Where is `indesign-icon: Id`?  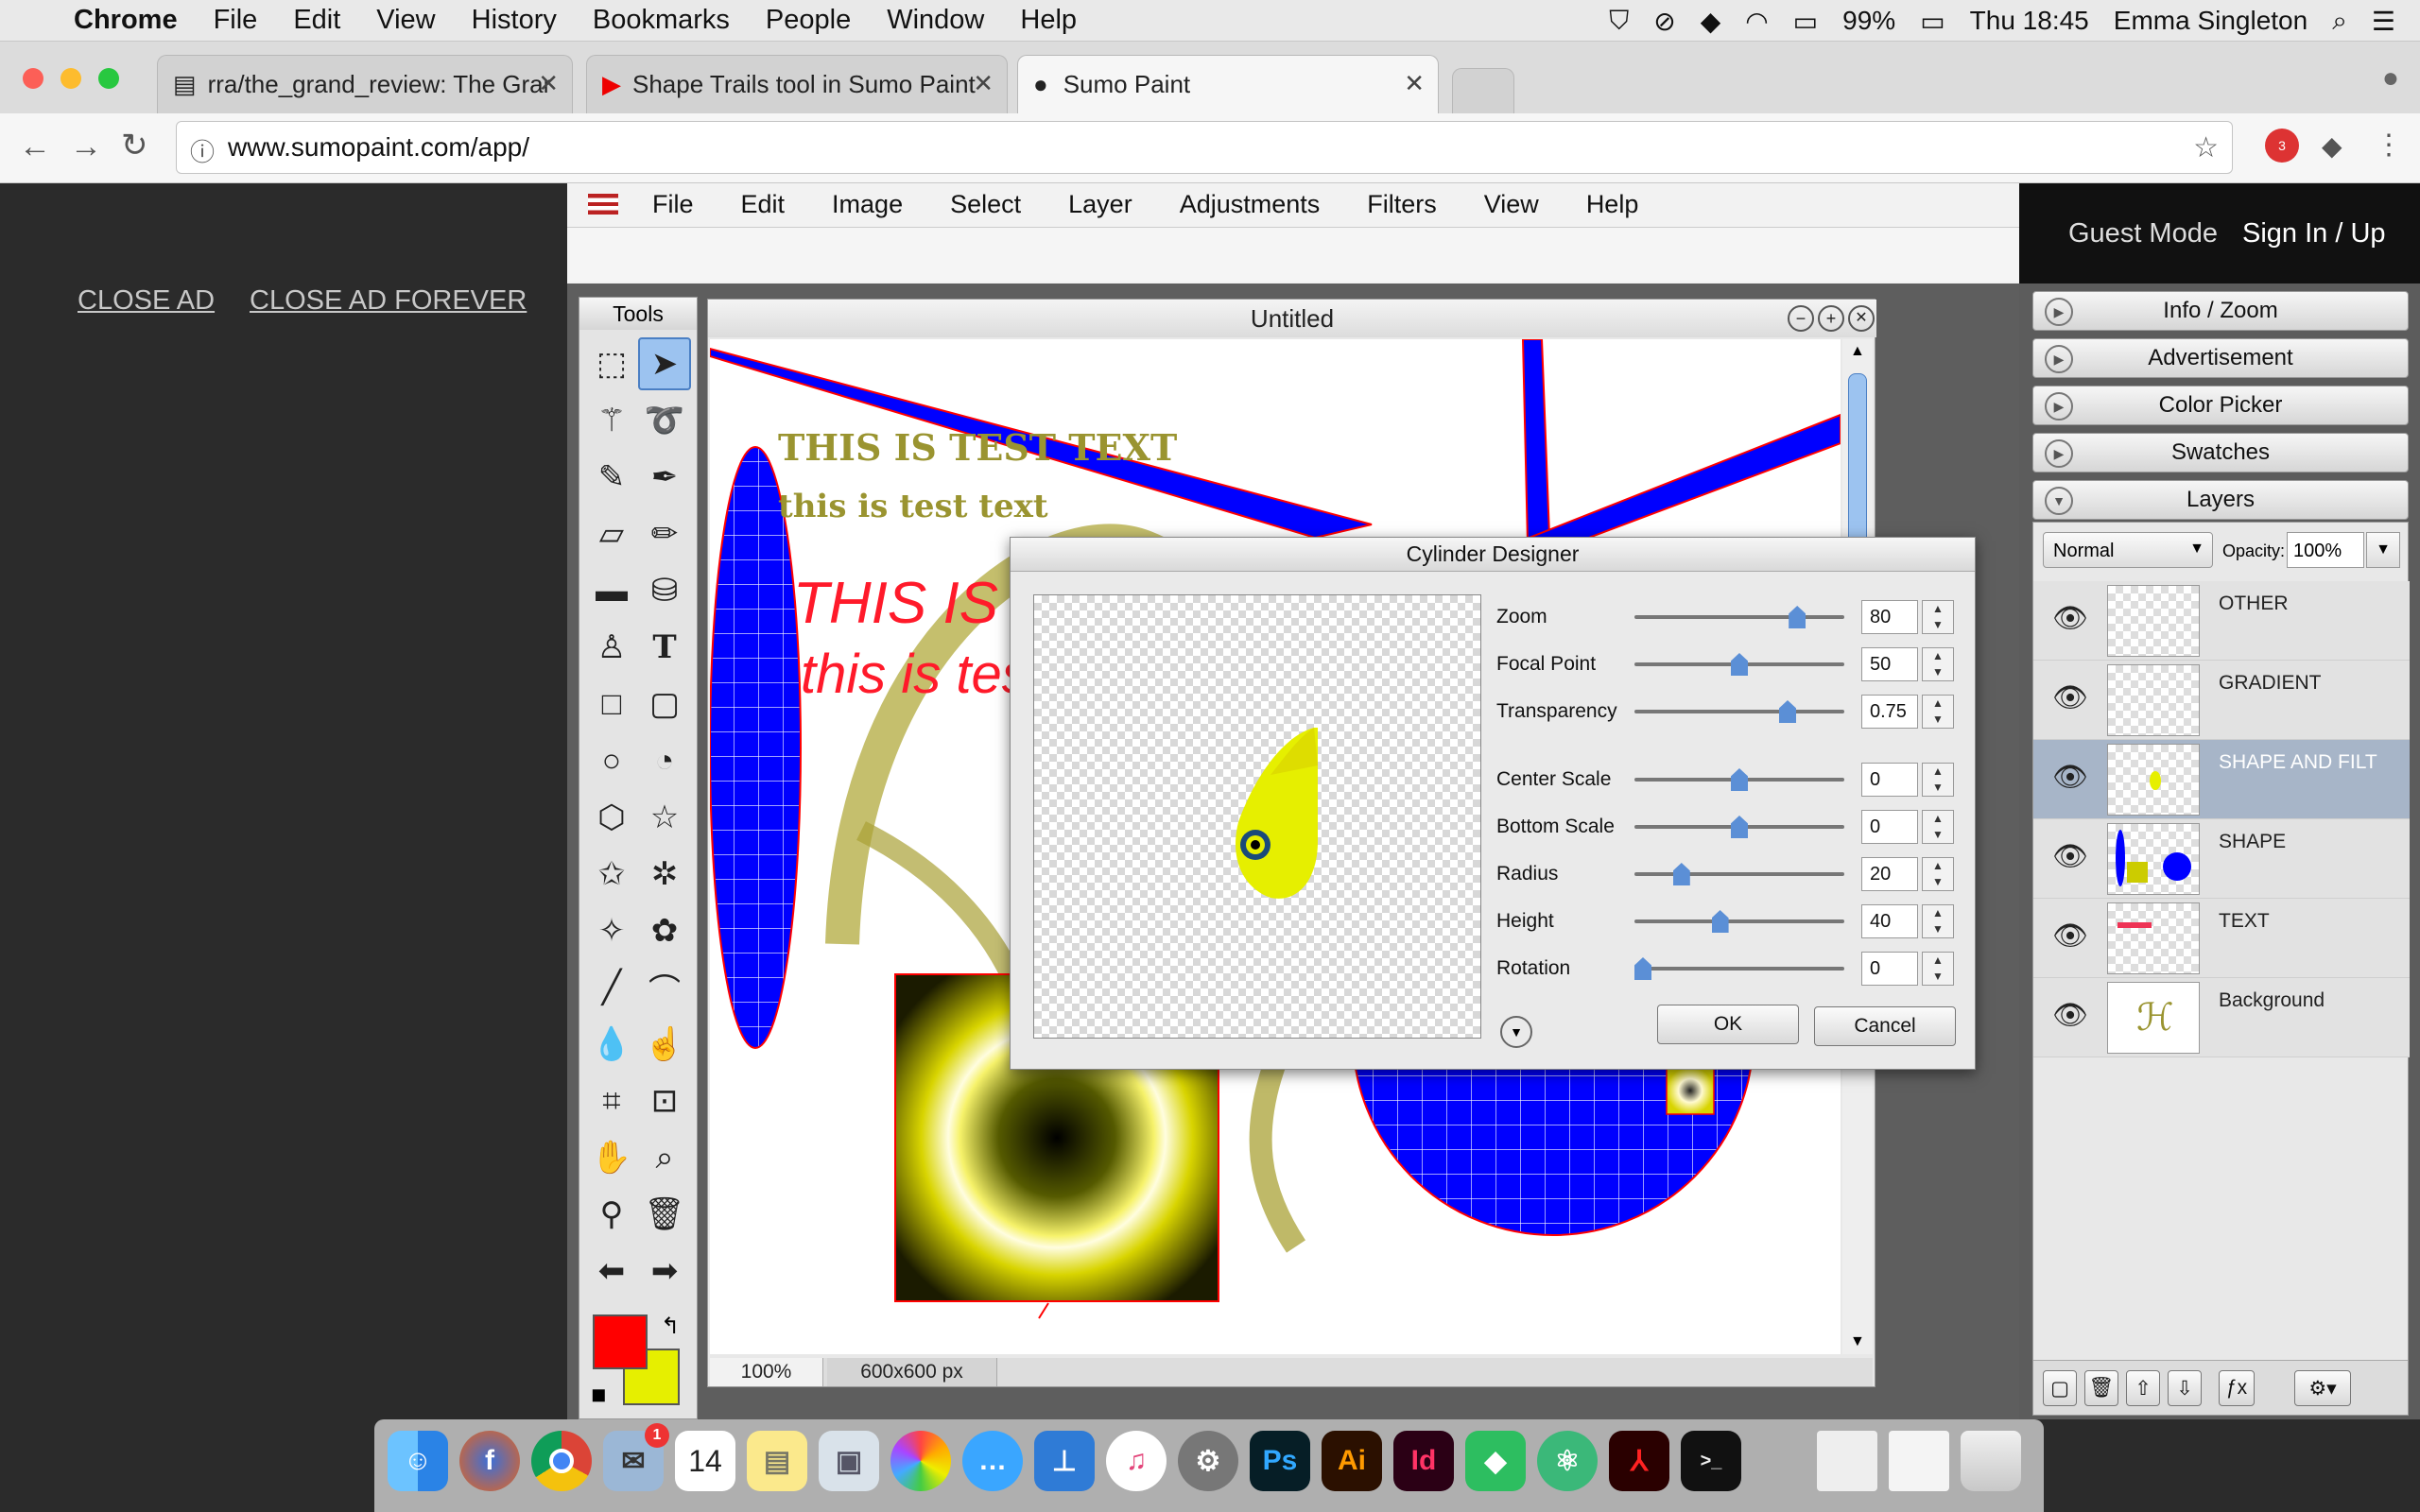 indesign-icon: Id is located at coordinates (1423, 1461).